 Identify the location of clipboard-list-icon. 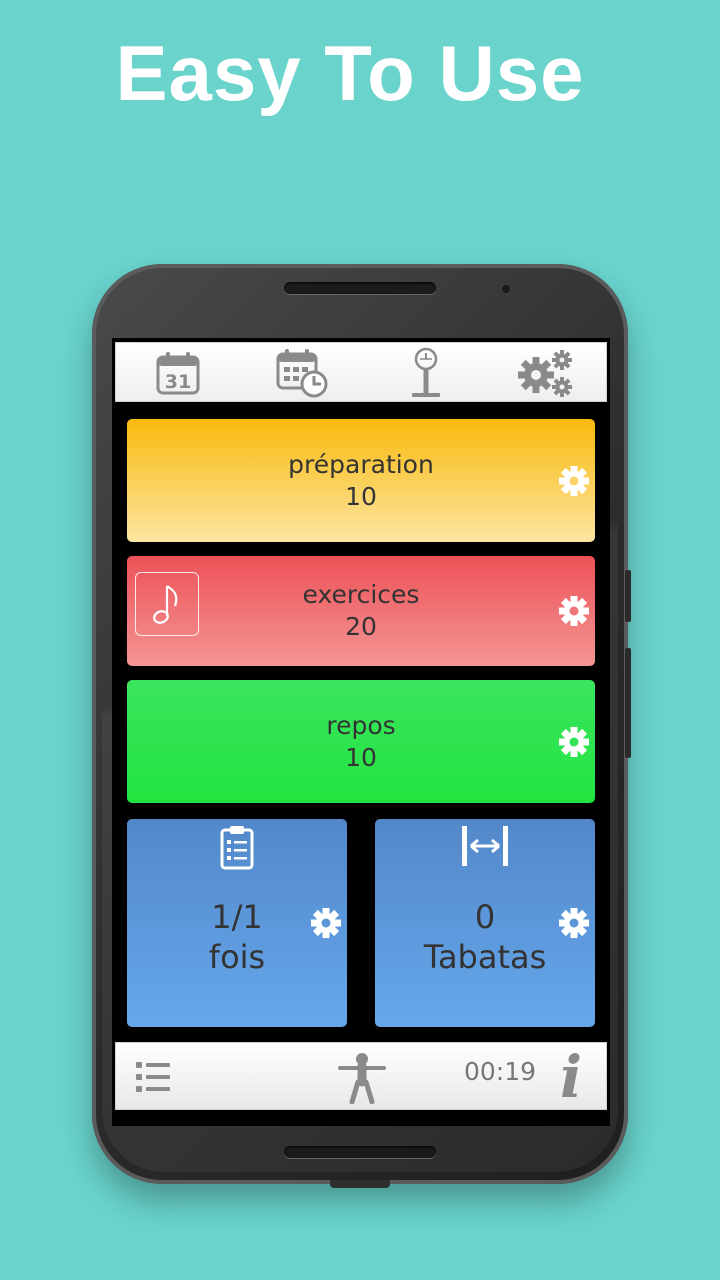
(237, 848).